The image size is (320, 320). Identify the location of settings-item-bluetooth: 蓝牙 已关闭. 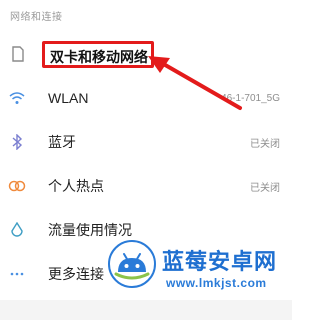
(146, 142).